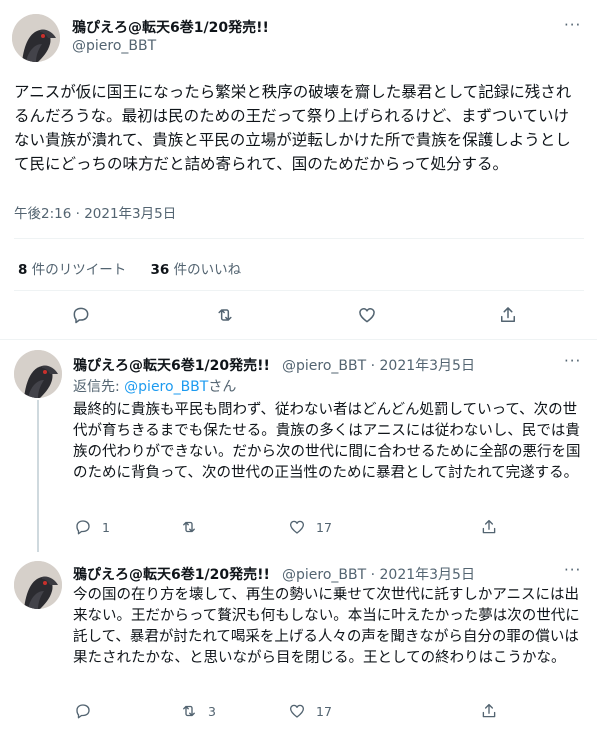 This screenshot has width=597, height=733. Describe the element at coordinates (79, 270) in the screenshot. I see `retweet-label: 件のリツイート` at that location.